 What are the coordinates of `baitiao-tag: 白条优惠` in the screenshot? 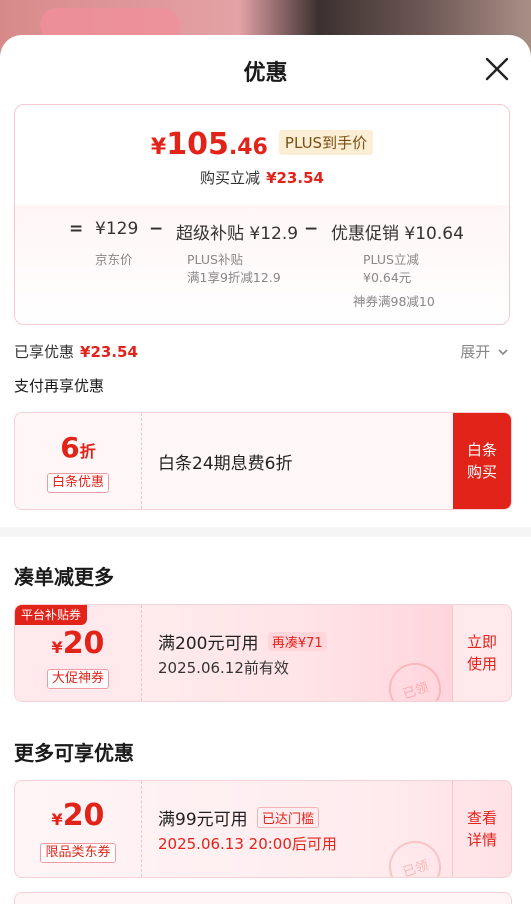 It's located at (77, 483).